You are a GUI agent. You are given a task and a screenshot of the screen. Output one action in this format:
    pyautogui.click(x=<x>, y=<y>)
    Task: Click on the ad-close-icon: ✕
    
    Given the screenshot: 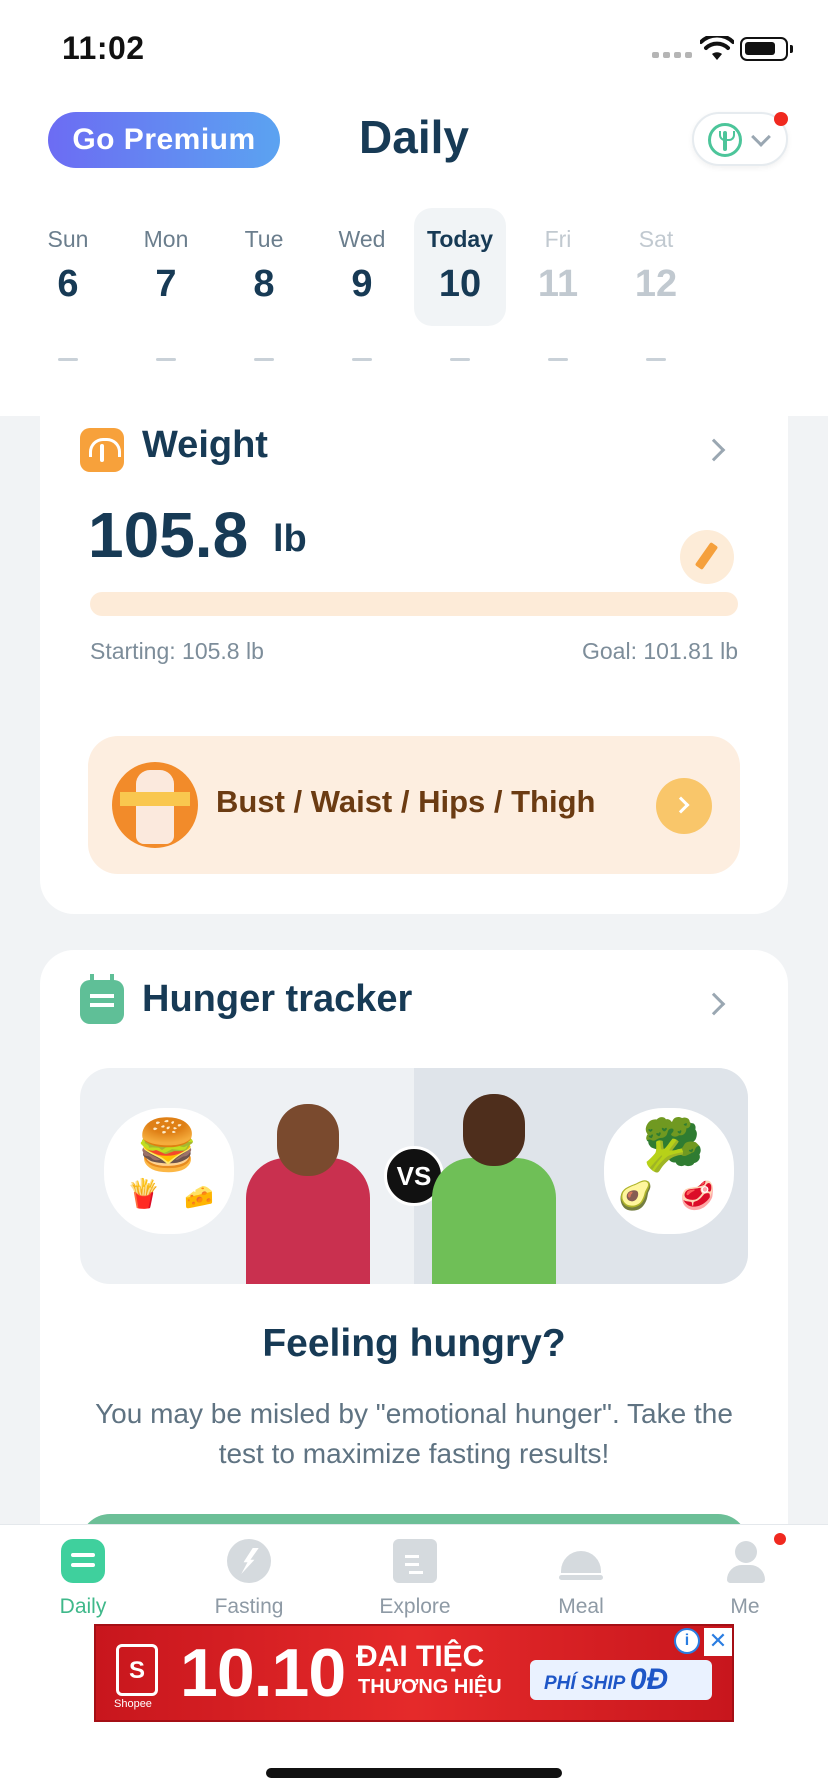 What is the action you would take?
    pyautogui.click(x=718, y=1642)
    